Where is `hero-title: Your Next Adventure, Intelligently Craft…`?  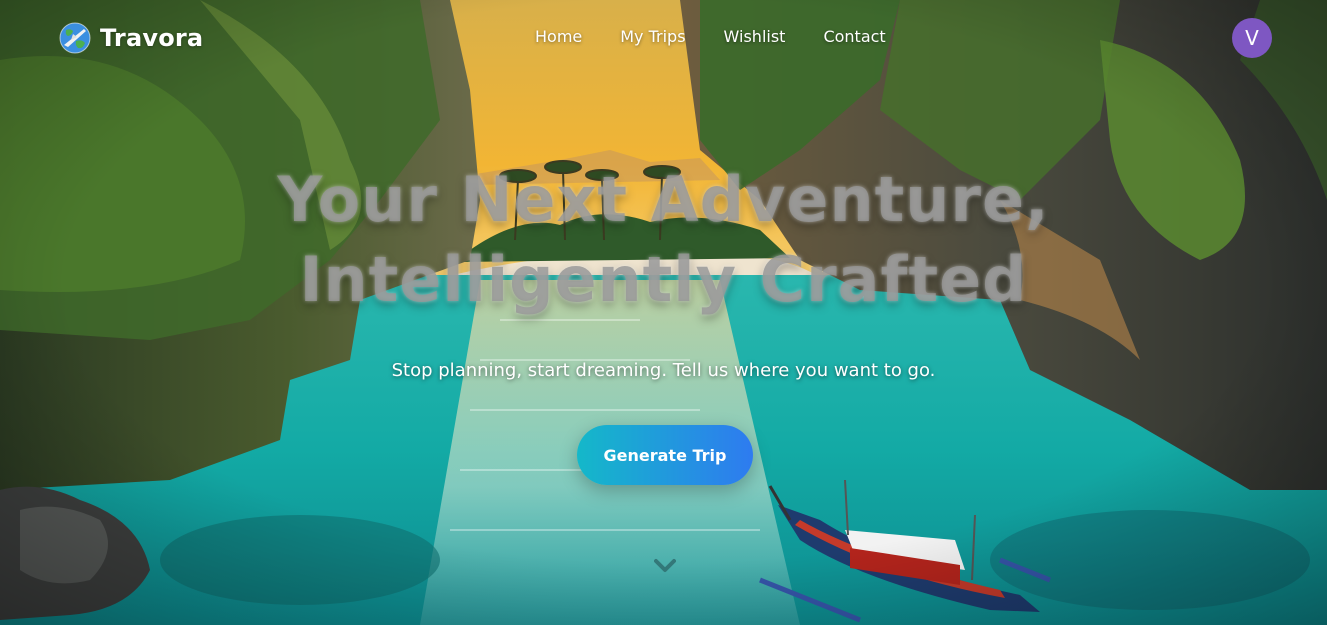
hero-title: Your Next Adventure, Intelligently Craft… is located at coordinates (663, 239).